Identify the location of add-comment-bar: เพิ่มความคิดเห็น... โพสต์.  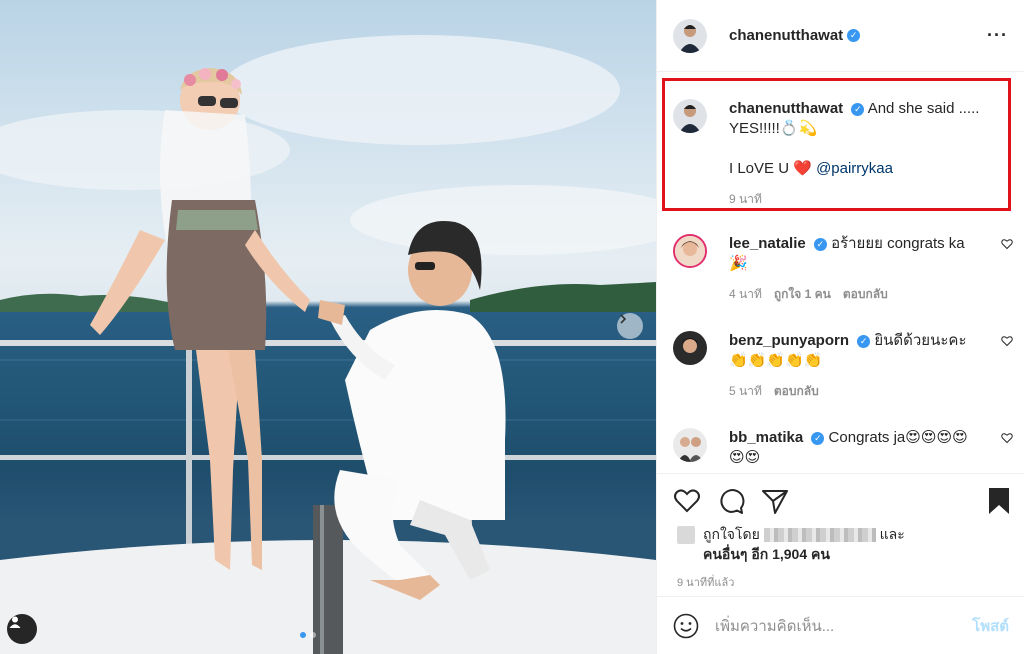
(840, 625).